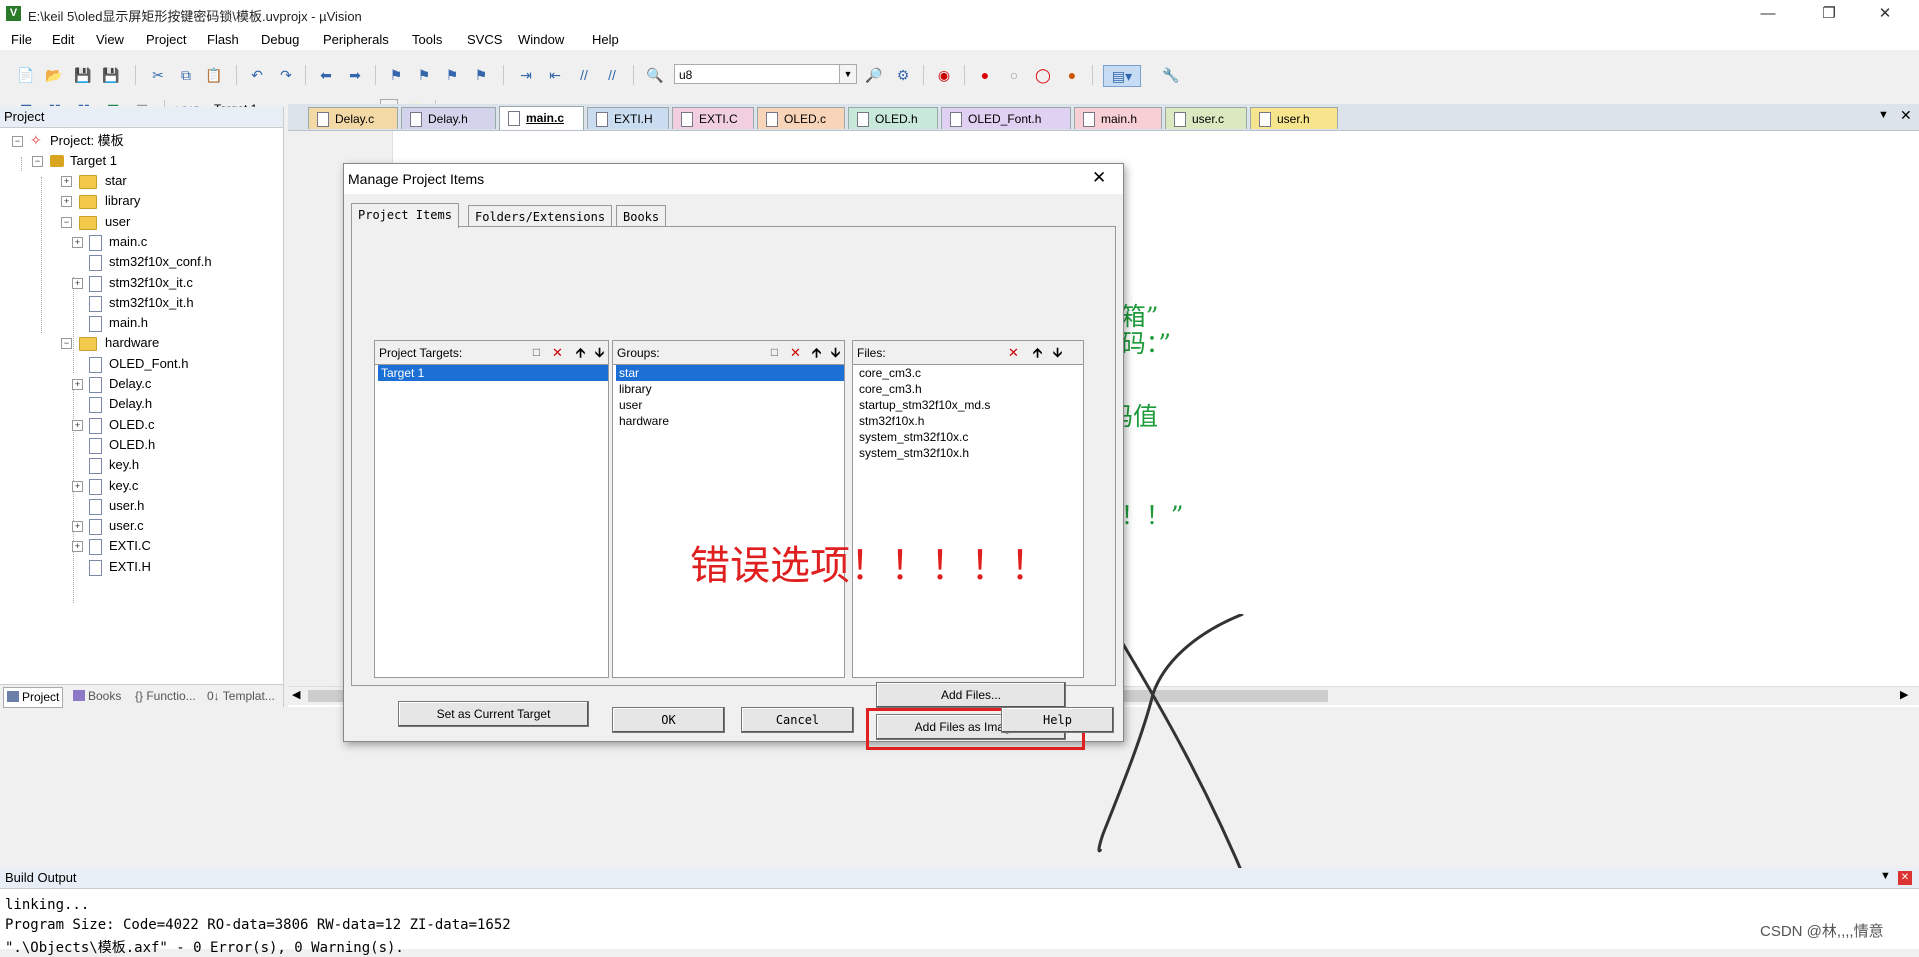 Image resolution: width=1919 pixels, height=957 pixels. I want to click on menu-svcs: SVCS, so click(484, 39).